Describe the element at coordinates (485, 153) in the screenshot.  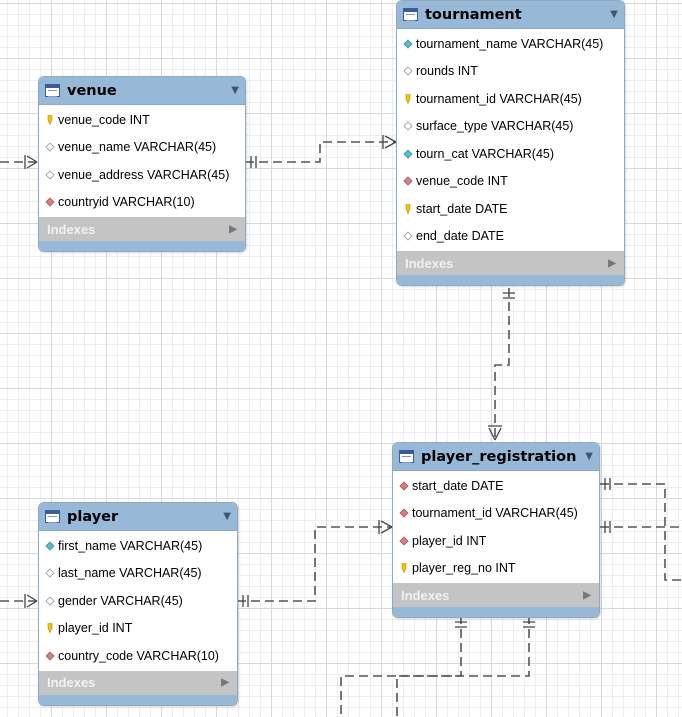
I see `column-label: tourn_cat VARCHAR(45)` at that location.